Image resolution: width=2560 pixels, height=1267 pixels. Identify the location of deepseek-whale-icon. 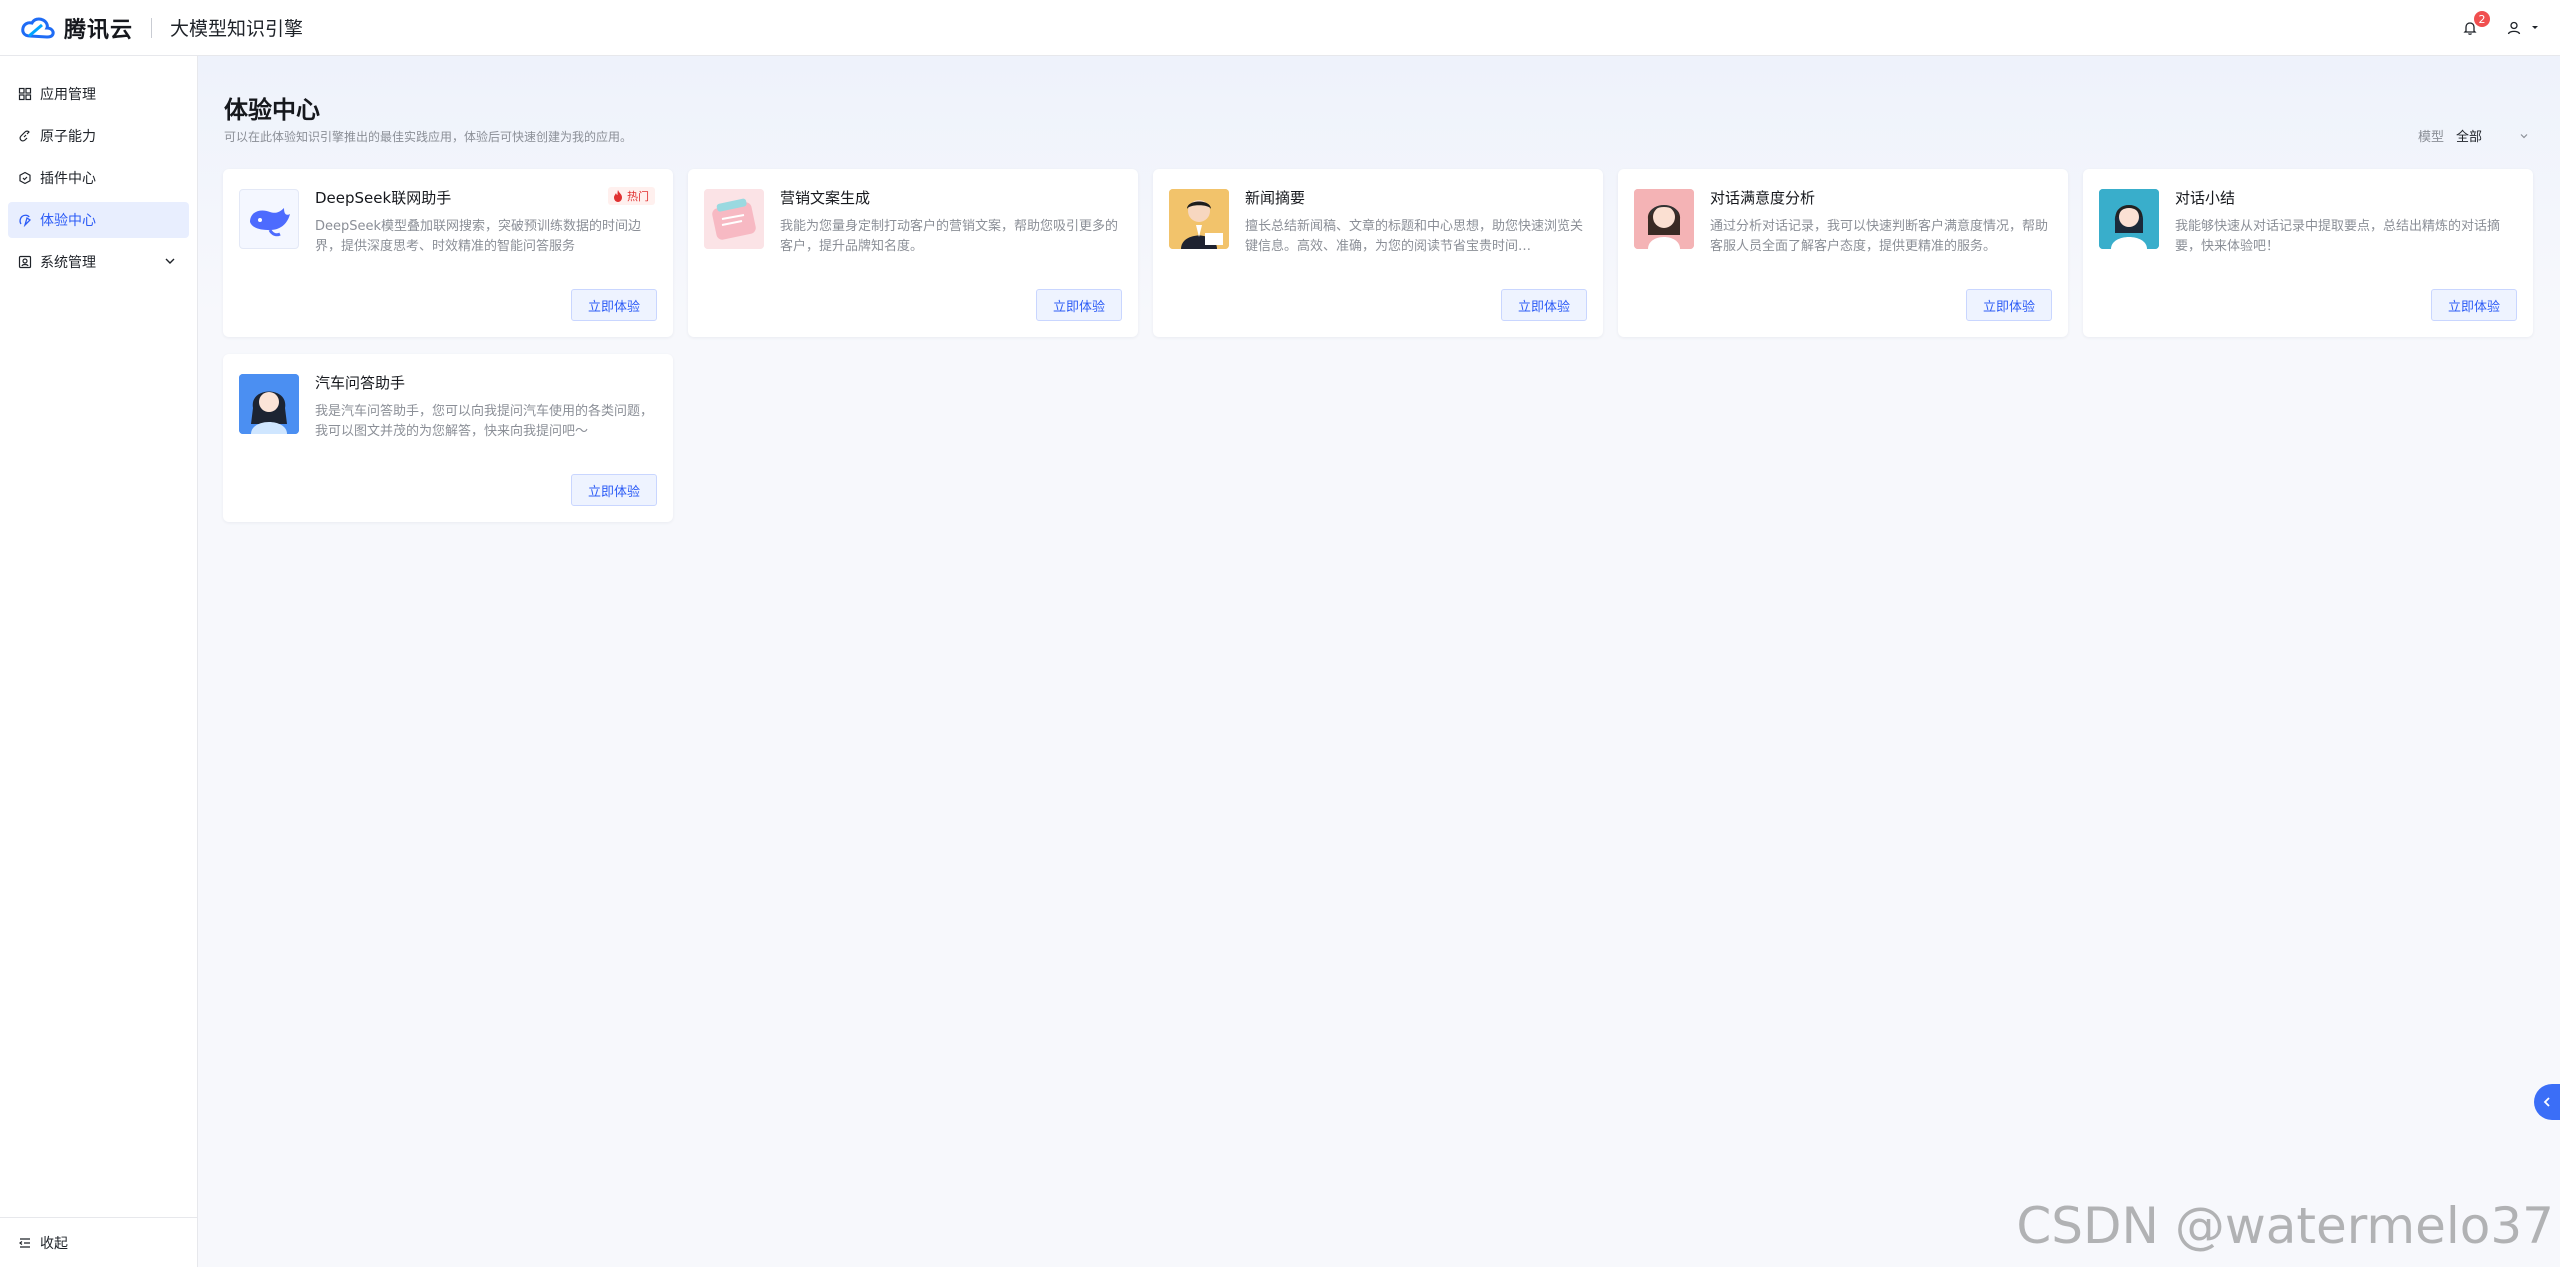
(269, 219).